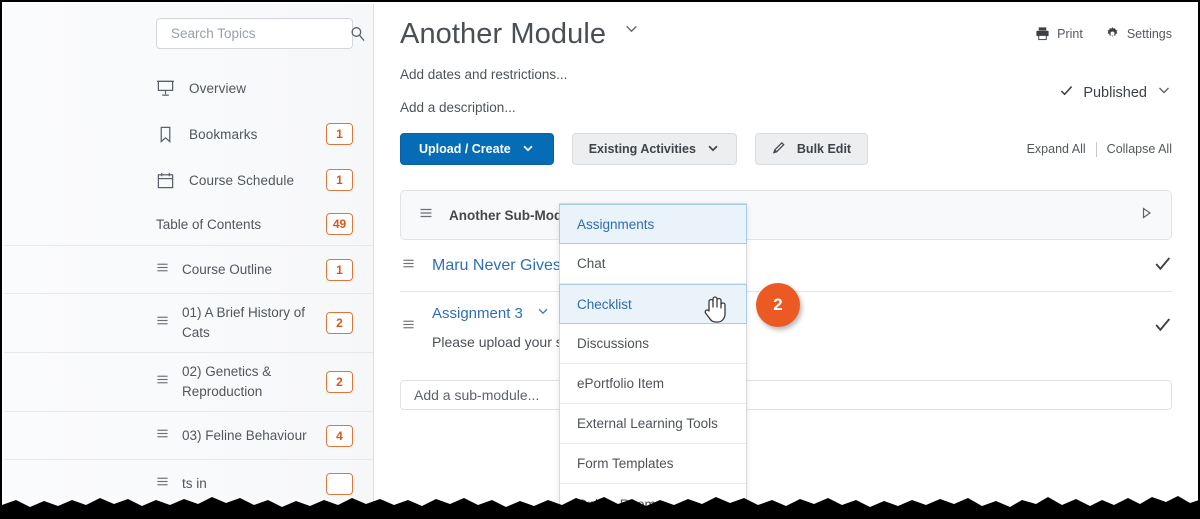 The image size is (1200, 519). I want to click on toc-item-badge: 4, so click(339, 435).